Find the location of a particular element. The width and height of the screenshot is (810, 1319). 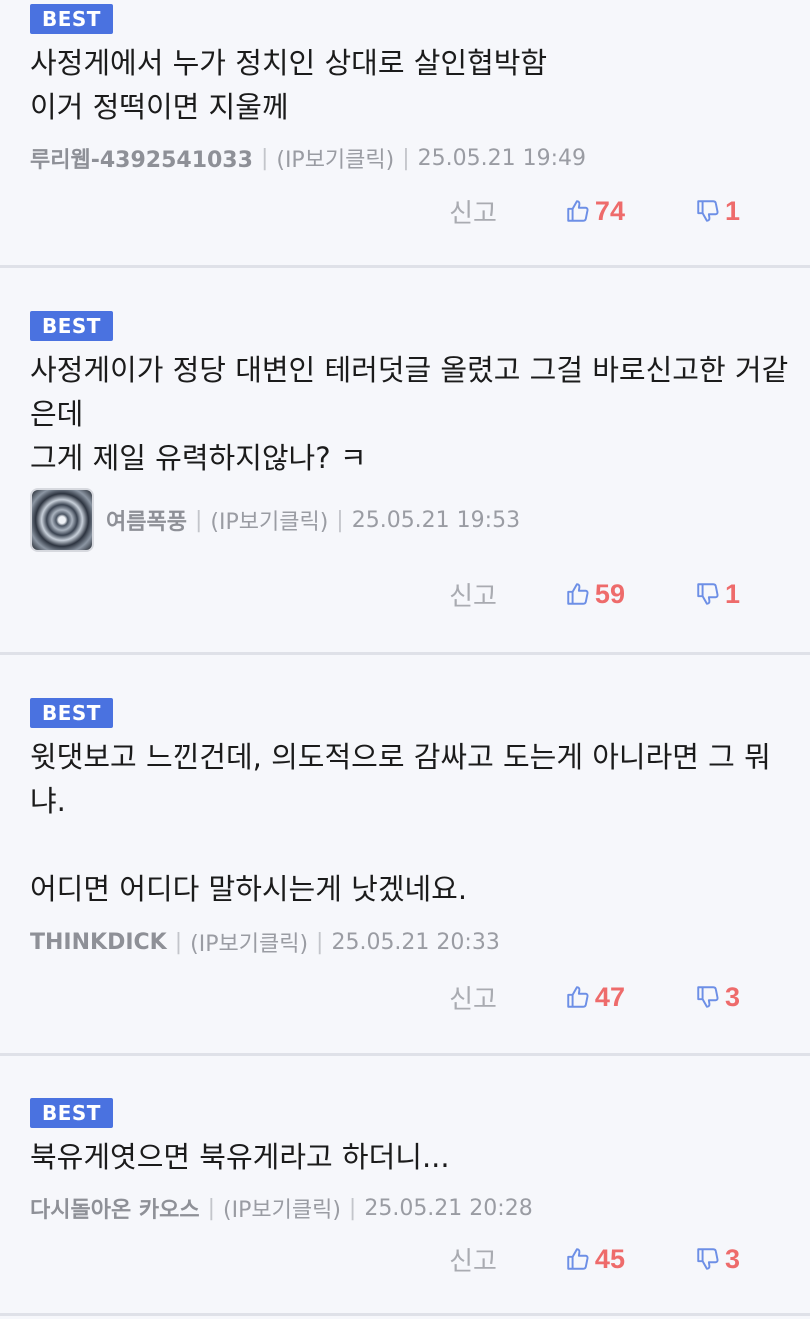

like-button: 59 is located at coordinates (595, 594).